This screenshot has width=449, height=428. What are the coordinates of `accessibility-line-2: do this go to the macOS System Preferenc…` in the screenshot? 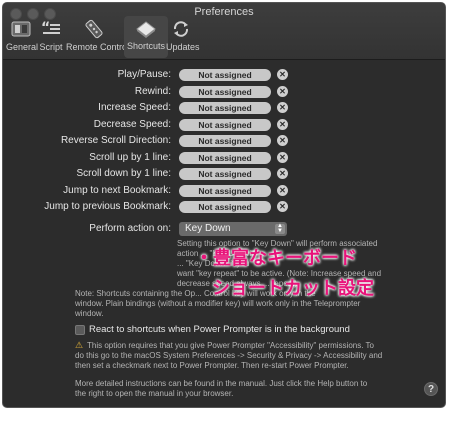 It's located at (229, 355).